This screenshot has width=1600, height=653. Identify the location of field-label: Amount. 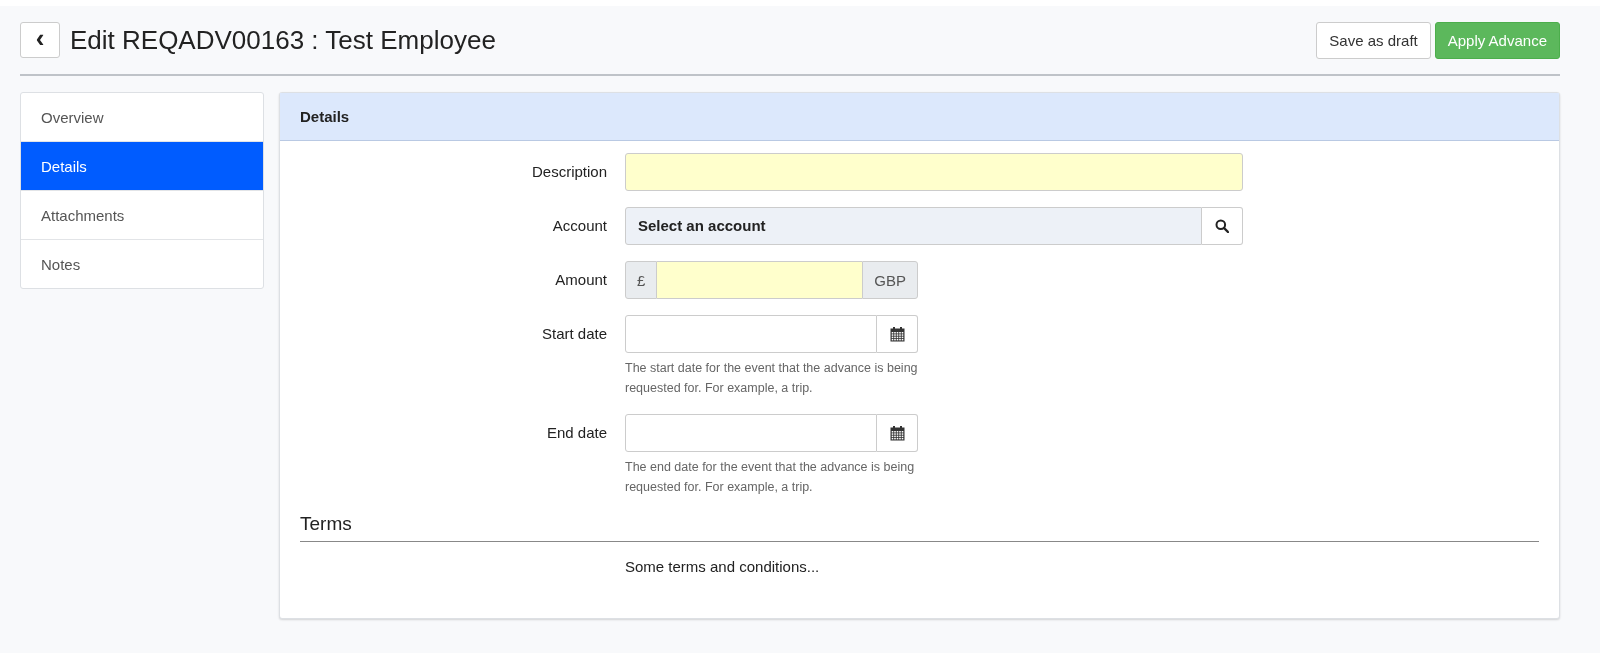
(580, 280).